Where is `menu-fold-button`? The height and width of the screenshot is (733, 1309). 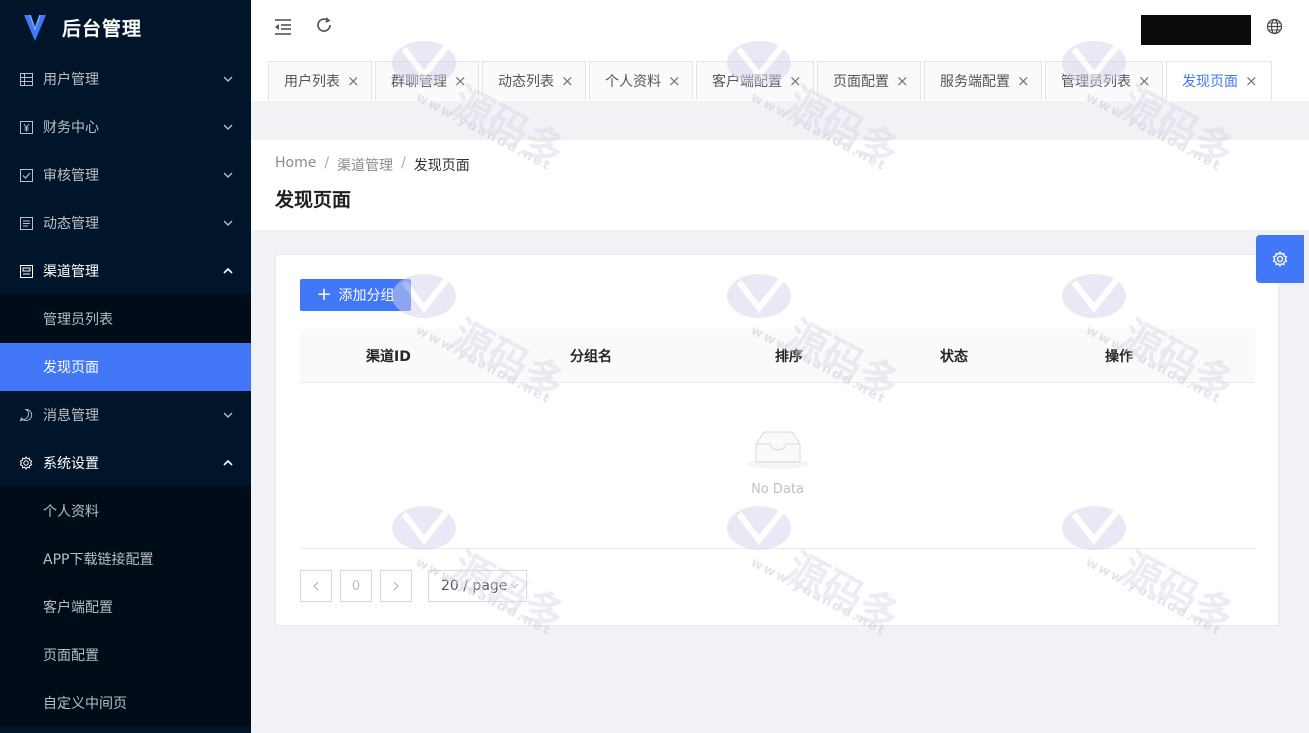
menu-fold-button is located at coordinates (283, 27).